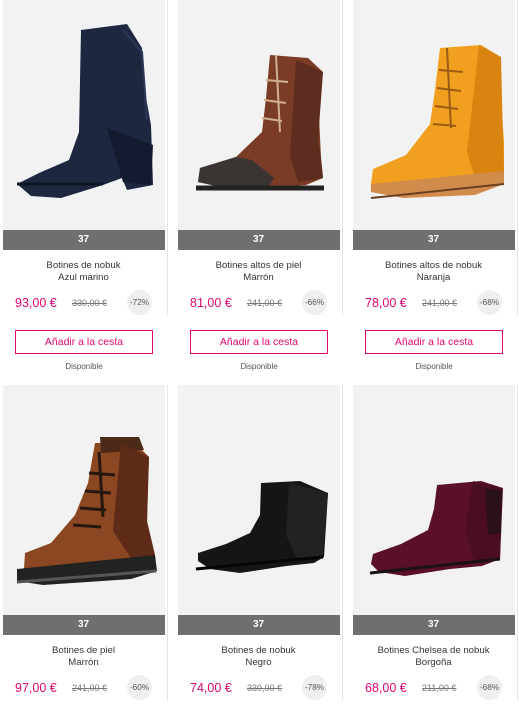 The image size is (519, 707). Describe the element at coordinates (83, 650) in the screenshot. I see `product-name: Botines de piel` at that location.